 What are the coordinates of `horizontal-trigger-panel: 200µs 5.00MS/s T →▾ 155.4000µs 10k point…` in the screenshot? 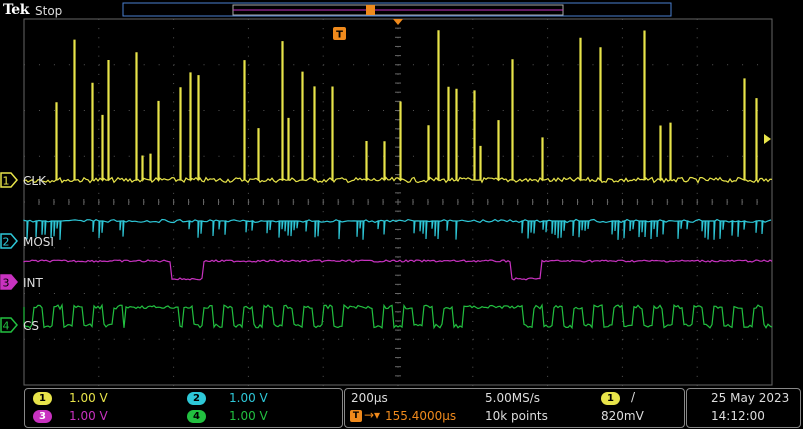 It's located at (514, 408).